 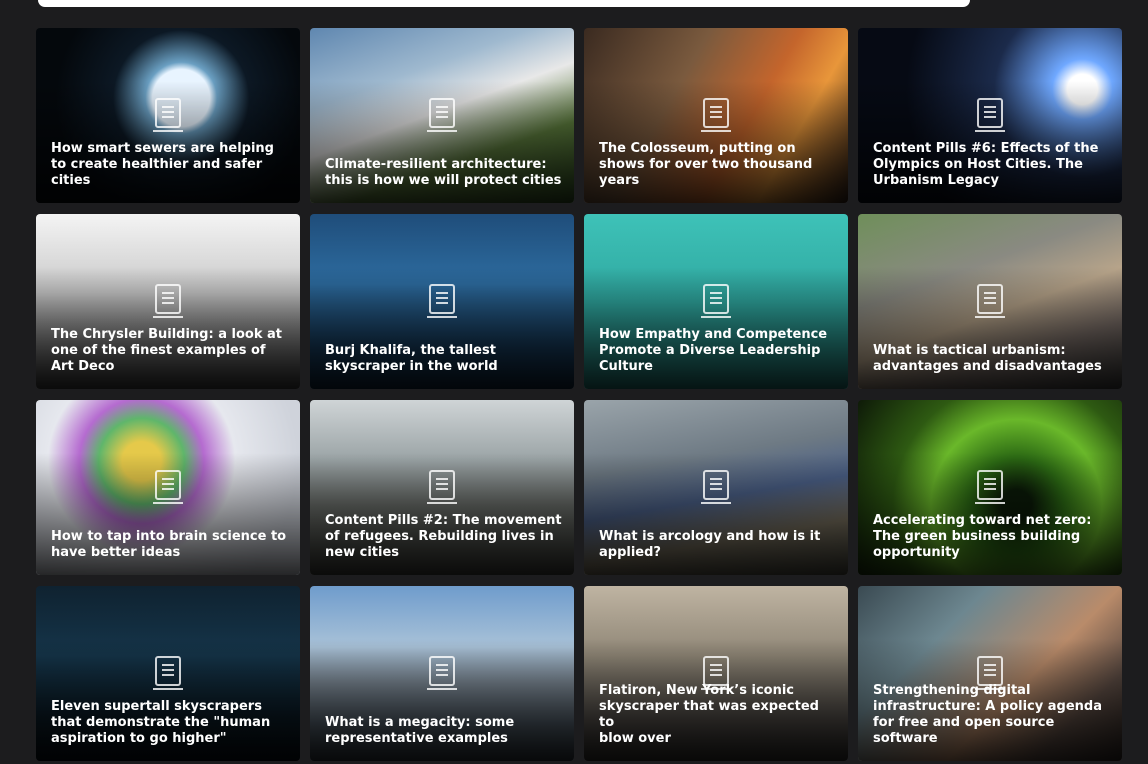 What do you see at coordinates (718, 545) in the screenshot?
I see `card-title: What is arcology and how is it applied?` at bounding box center [718, 545].